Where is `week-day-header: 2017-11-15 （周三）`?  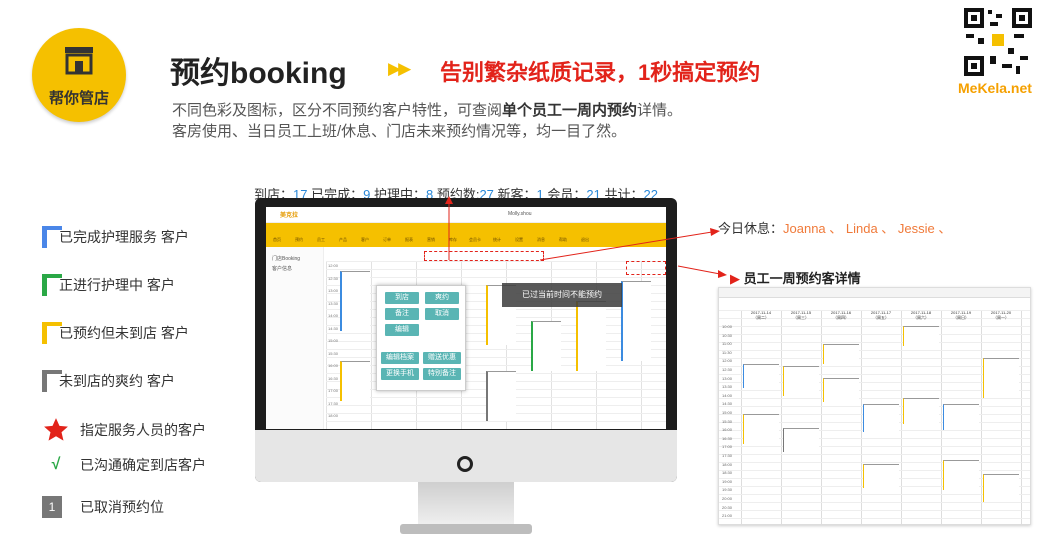
week-day-header: 2017-11-15 （周三） is located at coordinates (801, 315).